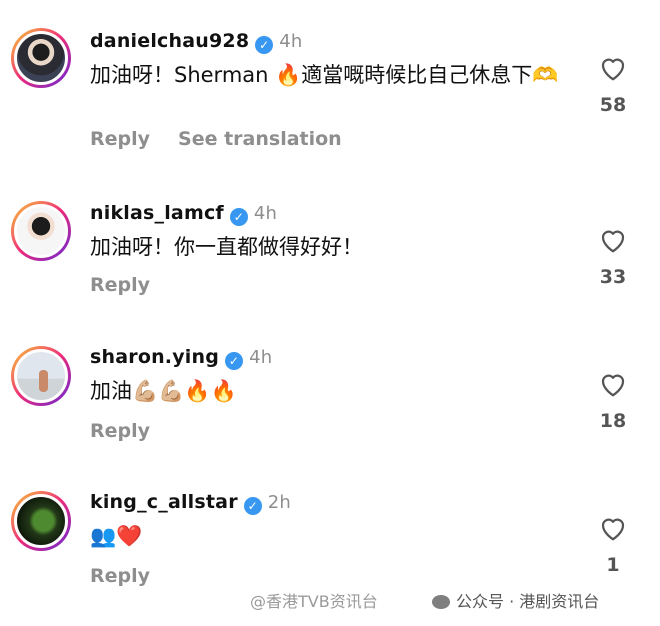 The height and width of the screenshot is (626, 660). I want to click on comment-text: 加油呀！Sherman 🔥適當嘅時候比自己休息下🫶, so click(324, 75).